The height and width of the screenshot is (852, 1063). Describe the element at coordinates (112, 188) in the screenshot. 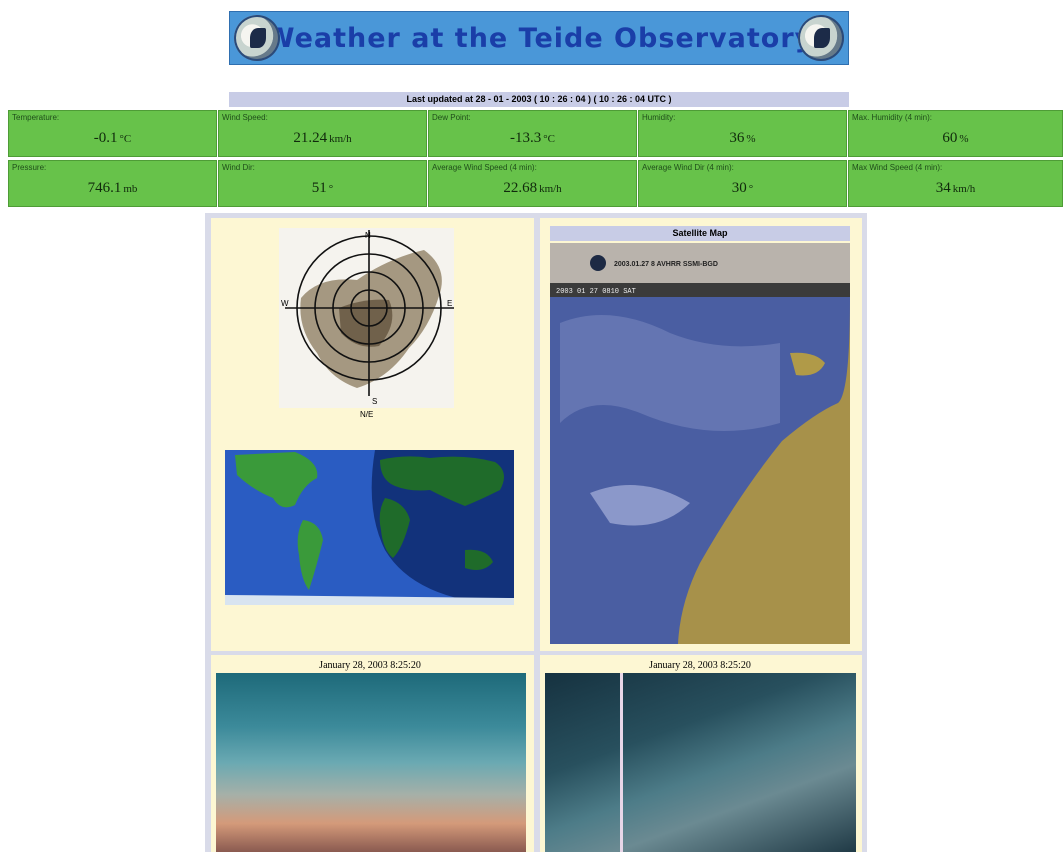

I see `cell-value: 746.1 mb` at that location.